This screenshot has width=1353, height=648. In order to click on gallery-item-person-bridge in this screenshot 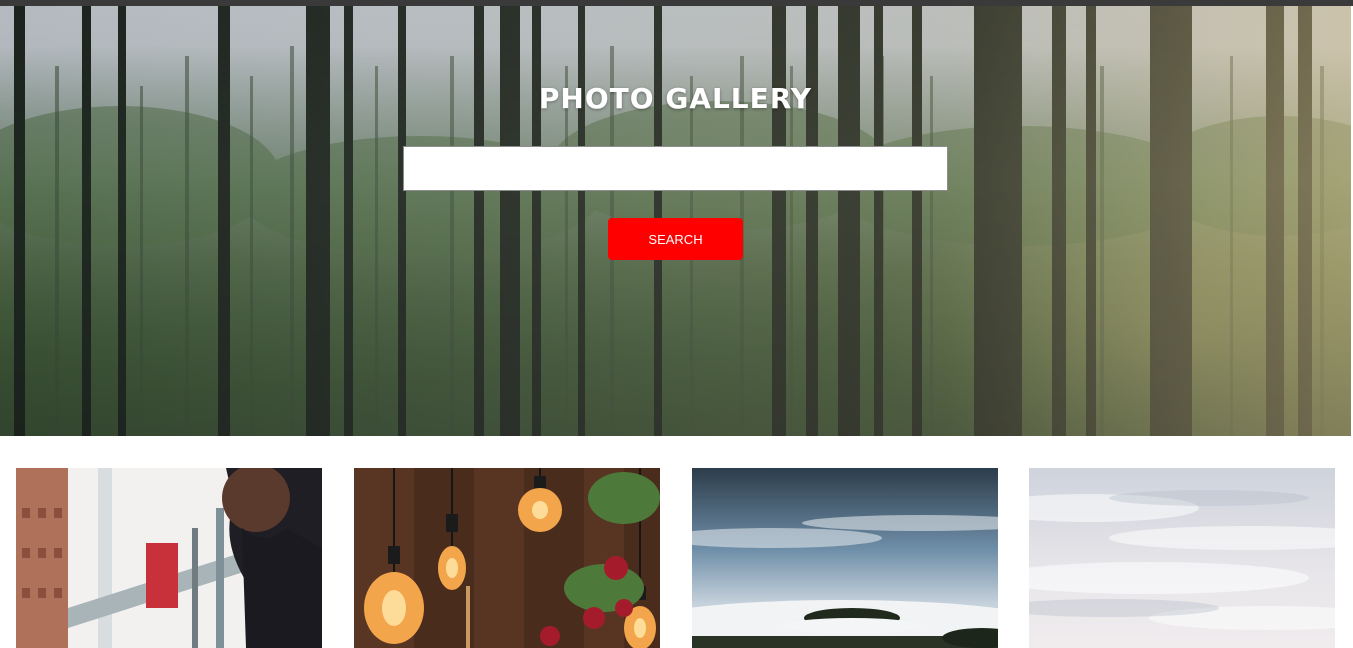, I will do `click(169, 558)`.